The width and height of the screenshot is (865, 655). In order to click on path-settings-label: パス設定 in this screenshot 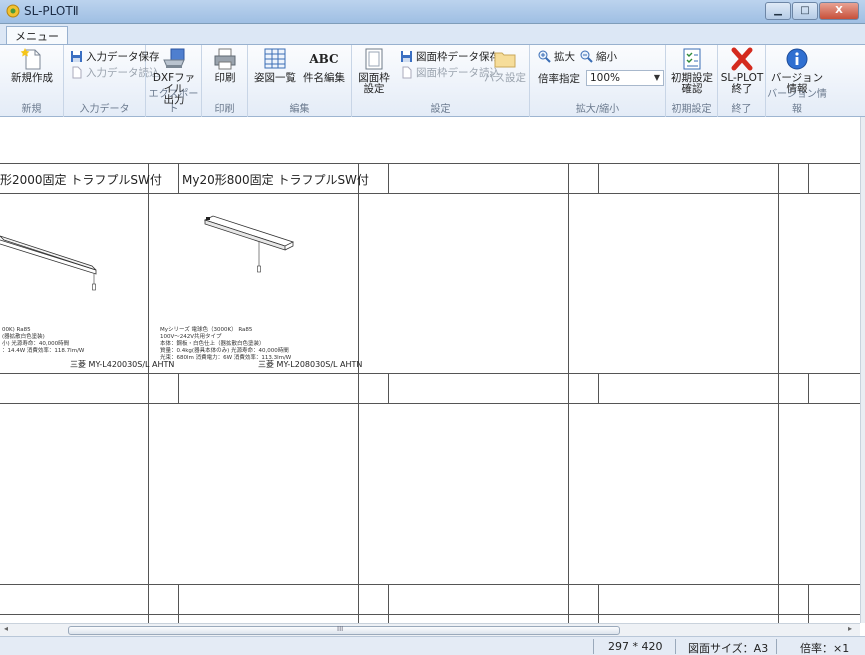, I will do `click(505, 78)`.